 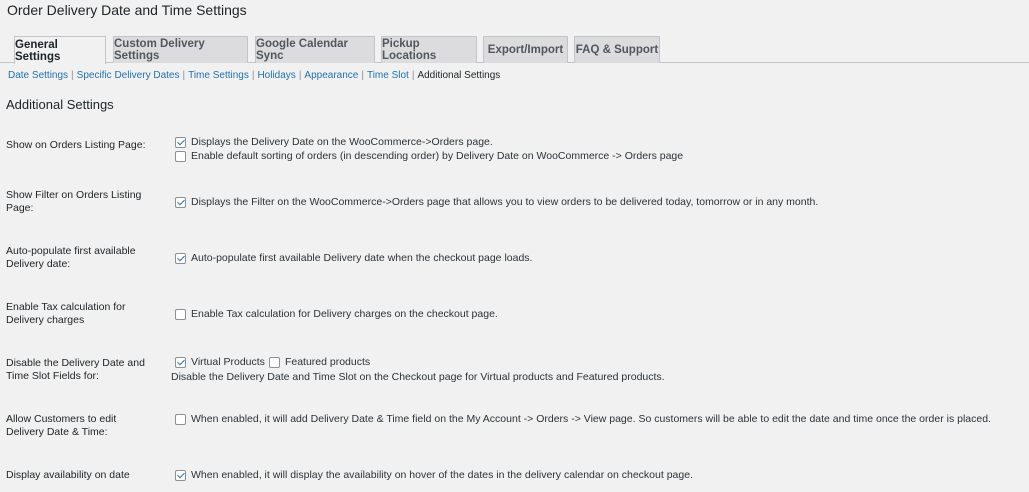 I want to click on disable-fields-label-line1: Disable the Delivery Date and, so click(x=75, y=363).